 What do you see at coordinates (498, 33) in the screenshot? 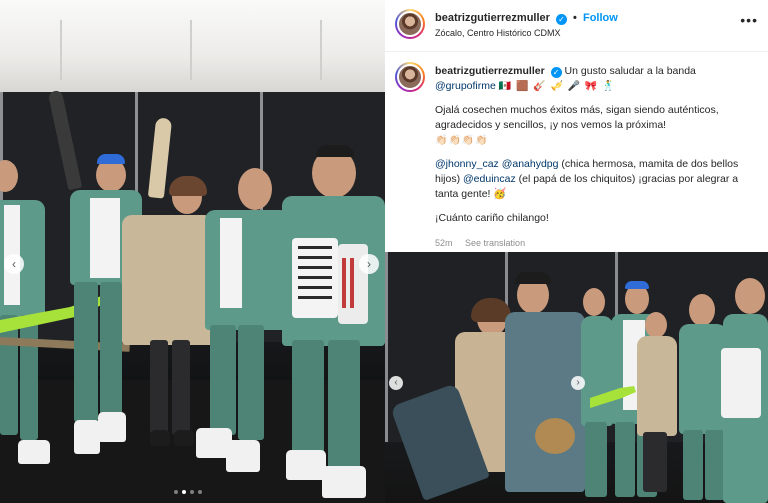
I see `location-link: Zócalo, Centro Histórico CDMX` at bounding box center [498, 33].